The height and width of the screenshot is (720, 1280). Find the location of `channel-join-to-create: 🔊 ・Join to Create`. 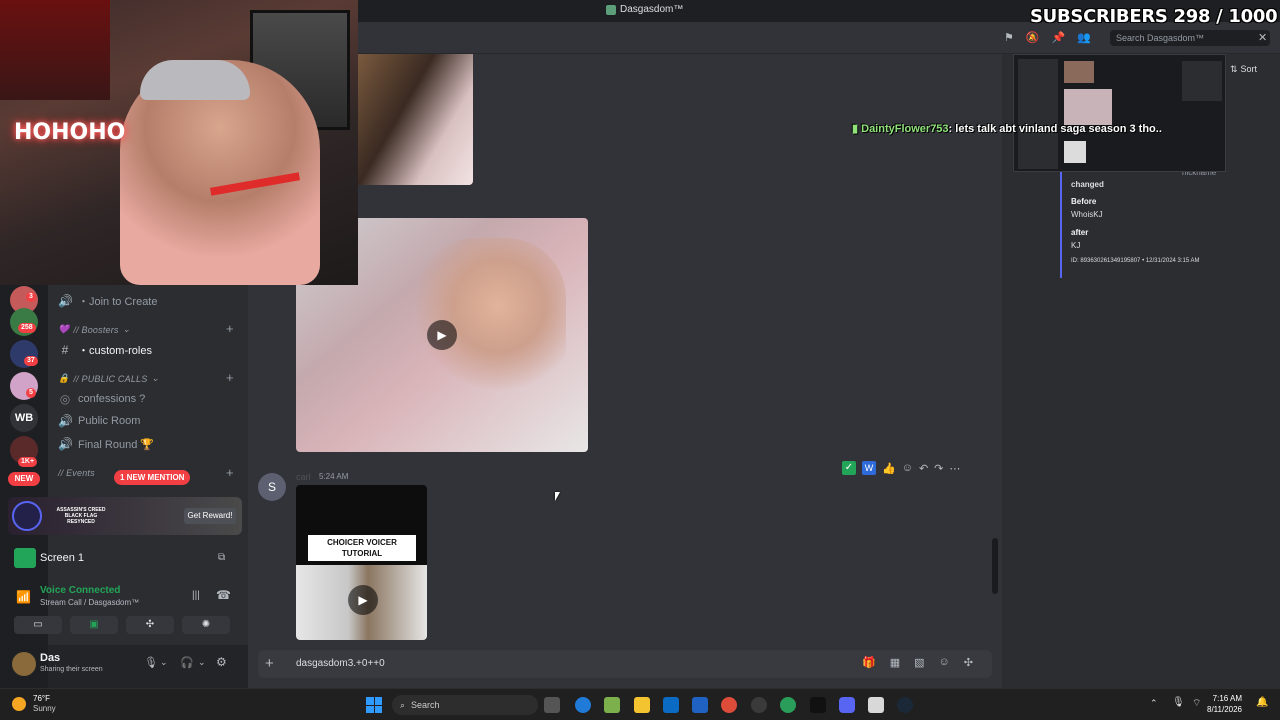

channel-join-to-create: 🔊 ・Join to Create is located at coordinates (107, 301).